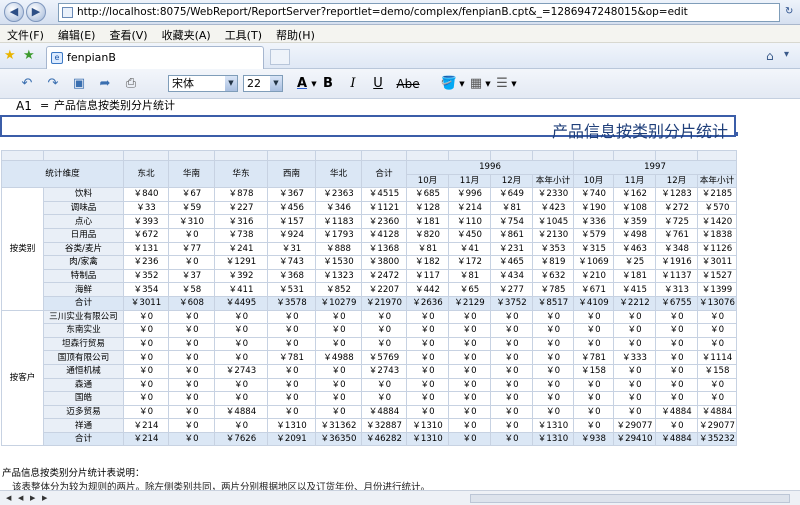 The width and height of the screenshot is (800, 505). I want to click on value-cell: ￥277, so click(511, 289).